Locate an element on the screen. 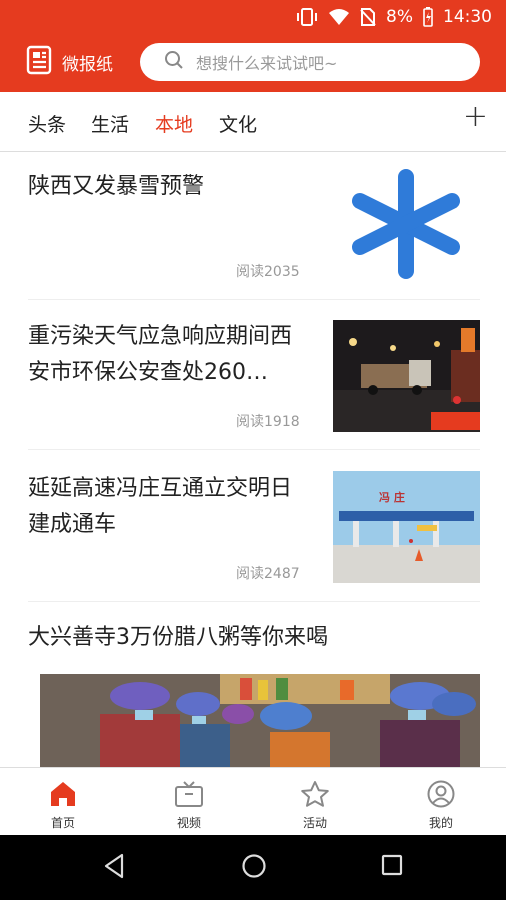  nav-profile: 我的 is located at coordinates (441, 802).